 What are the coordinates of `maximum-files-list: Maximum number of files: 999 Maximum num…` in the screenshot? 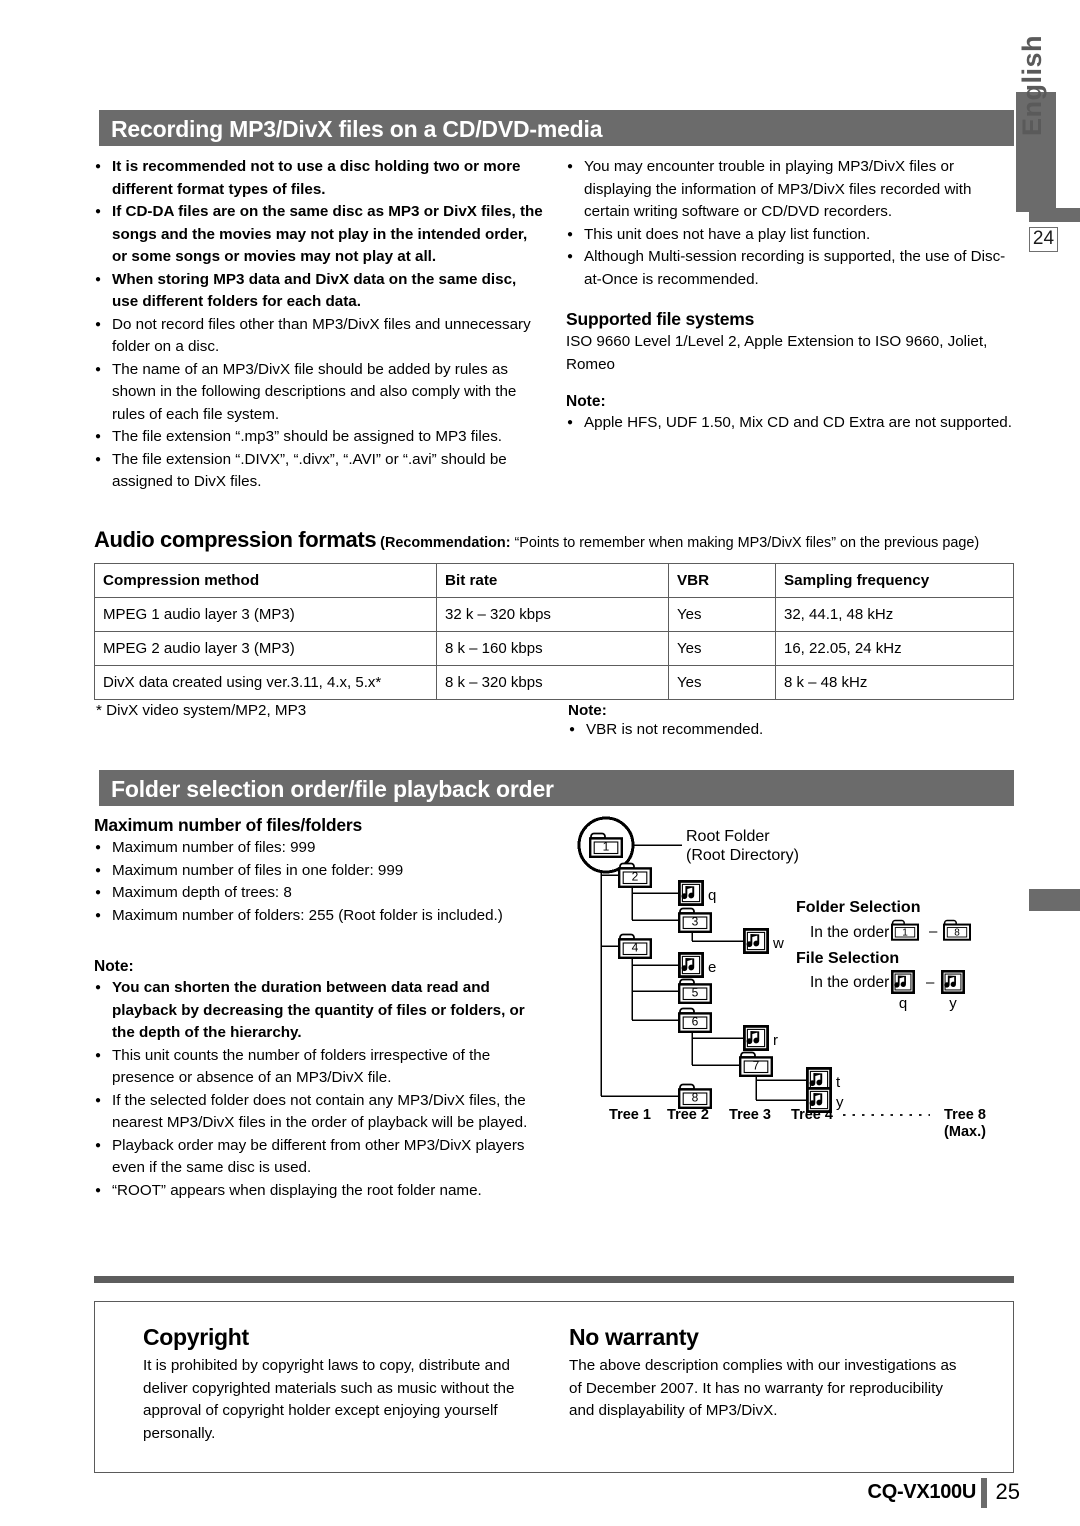 It's located at (320, 881).